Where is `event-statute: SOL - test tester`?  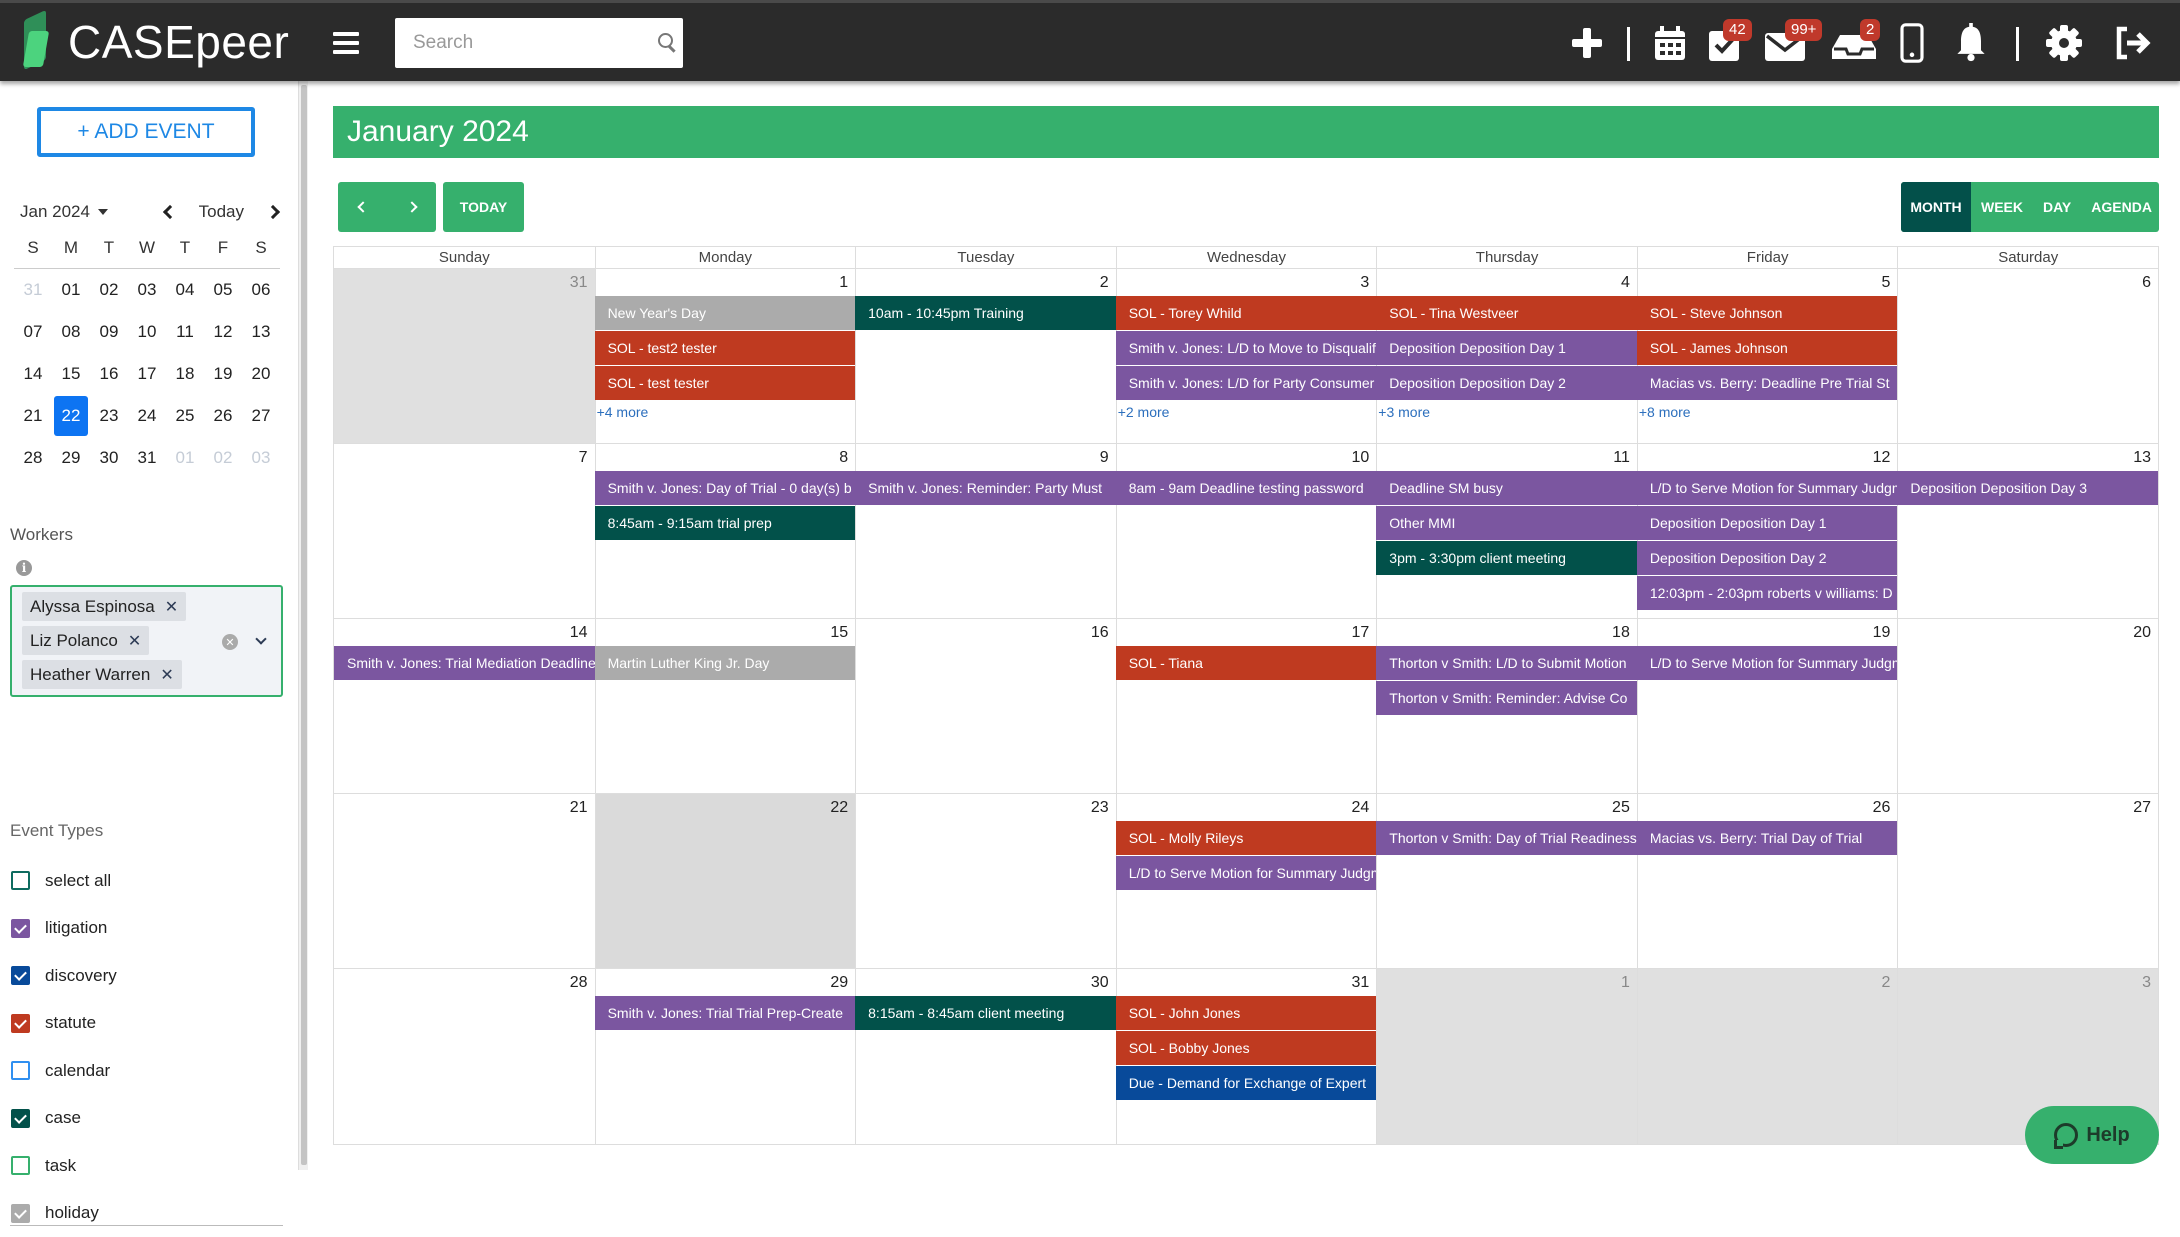 event-statute: SOL - test tester is located at coordinates (725, 383).